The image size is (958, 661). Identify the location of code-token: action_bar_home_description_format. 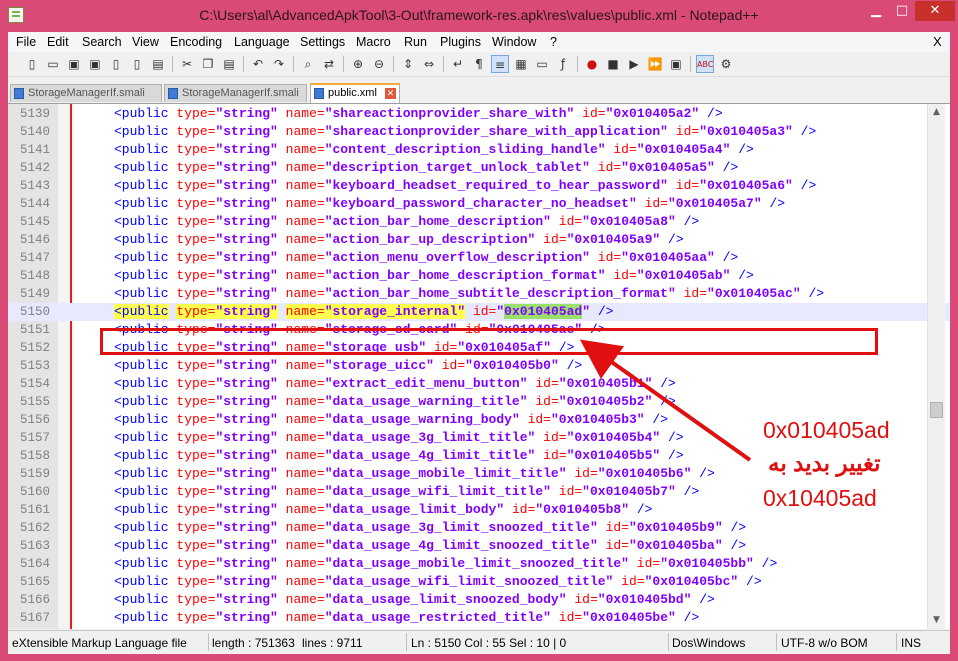
(465, 275).